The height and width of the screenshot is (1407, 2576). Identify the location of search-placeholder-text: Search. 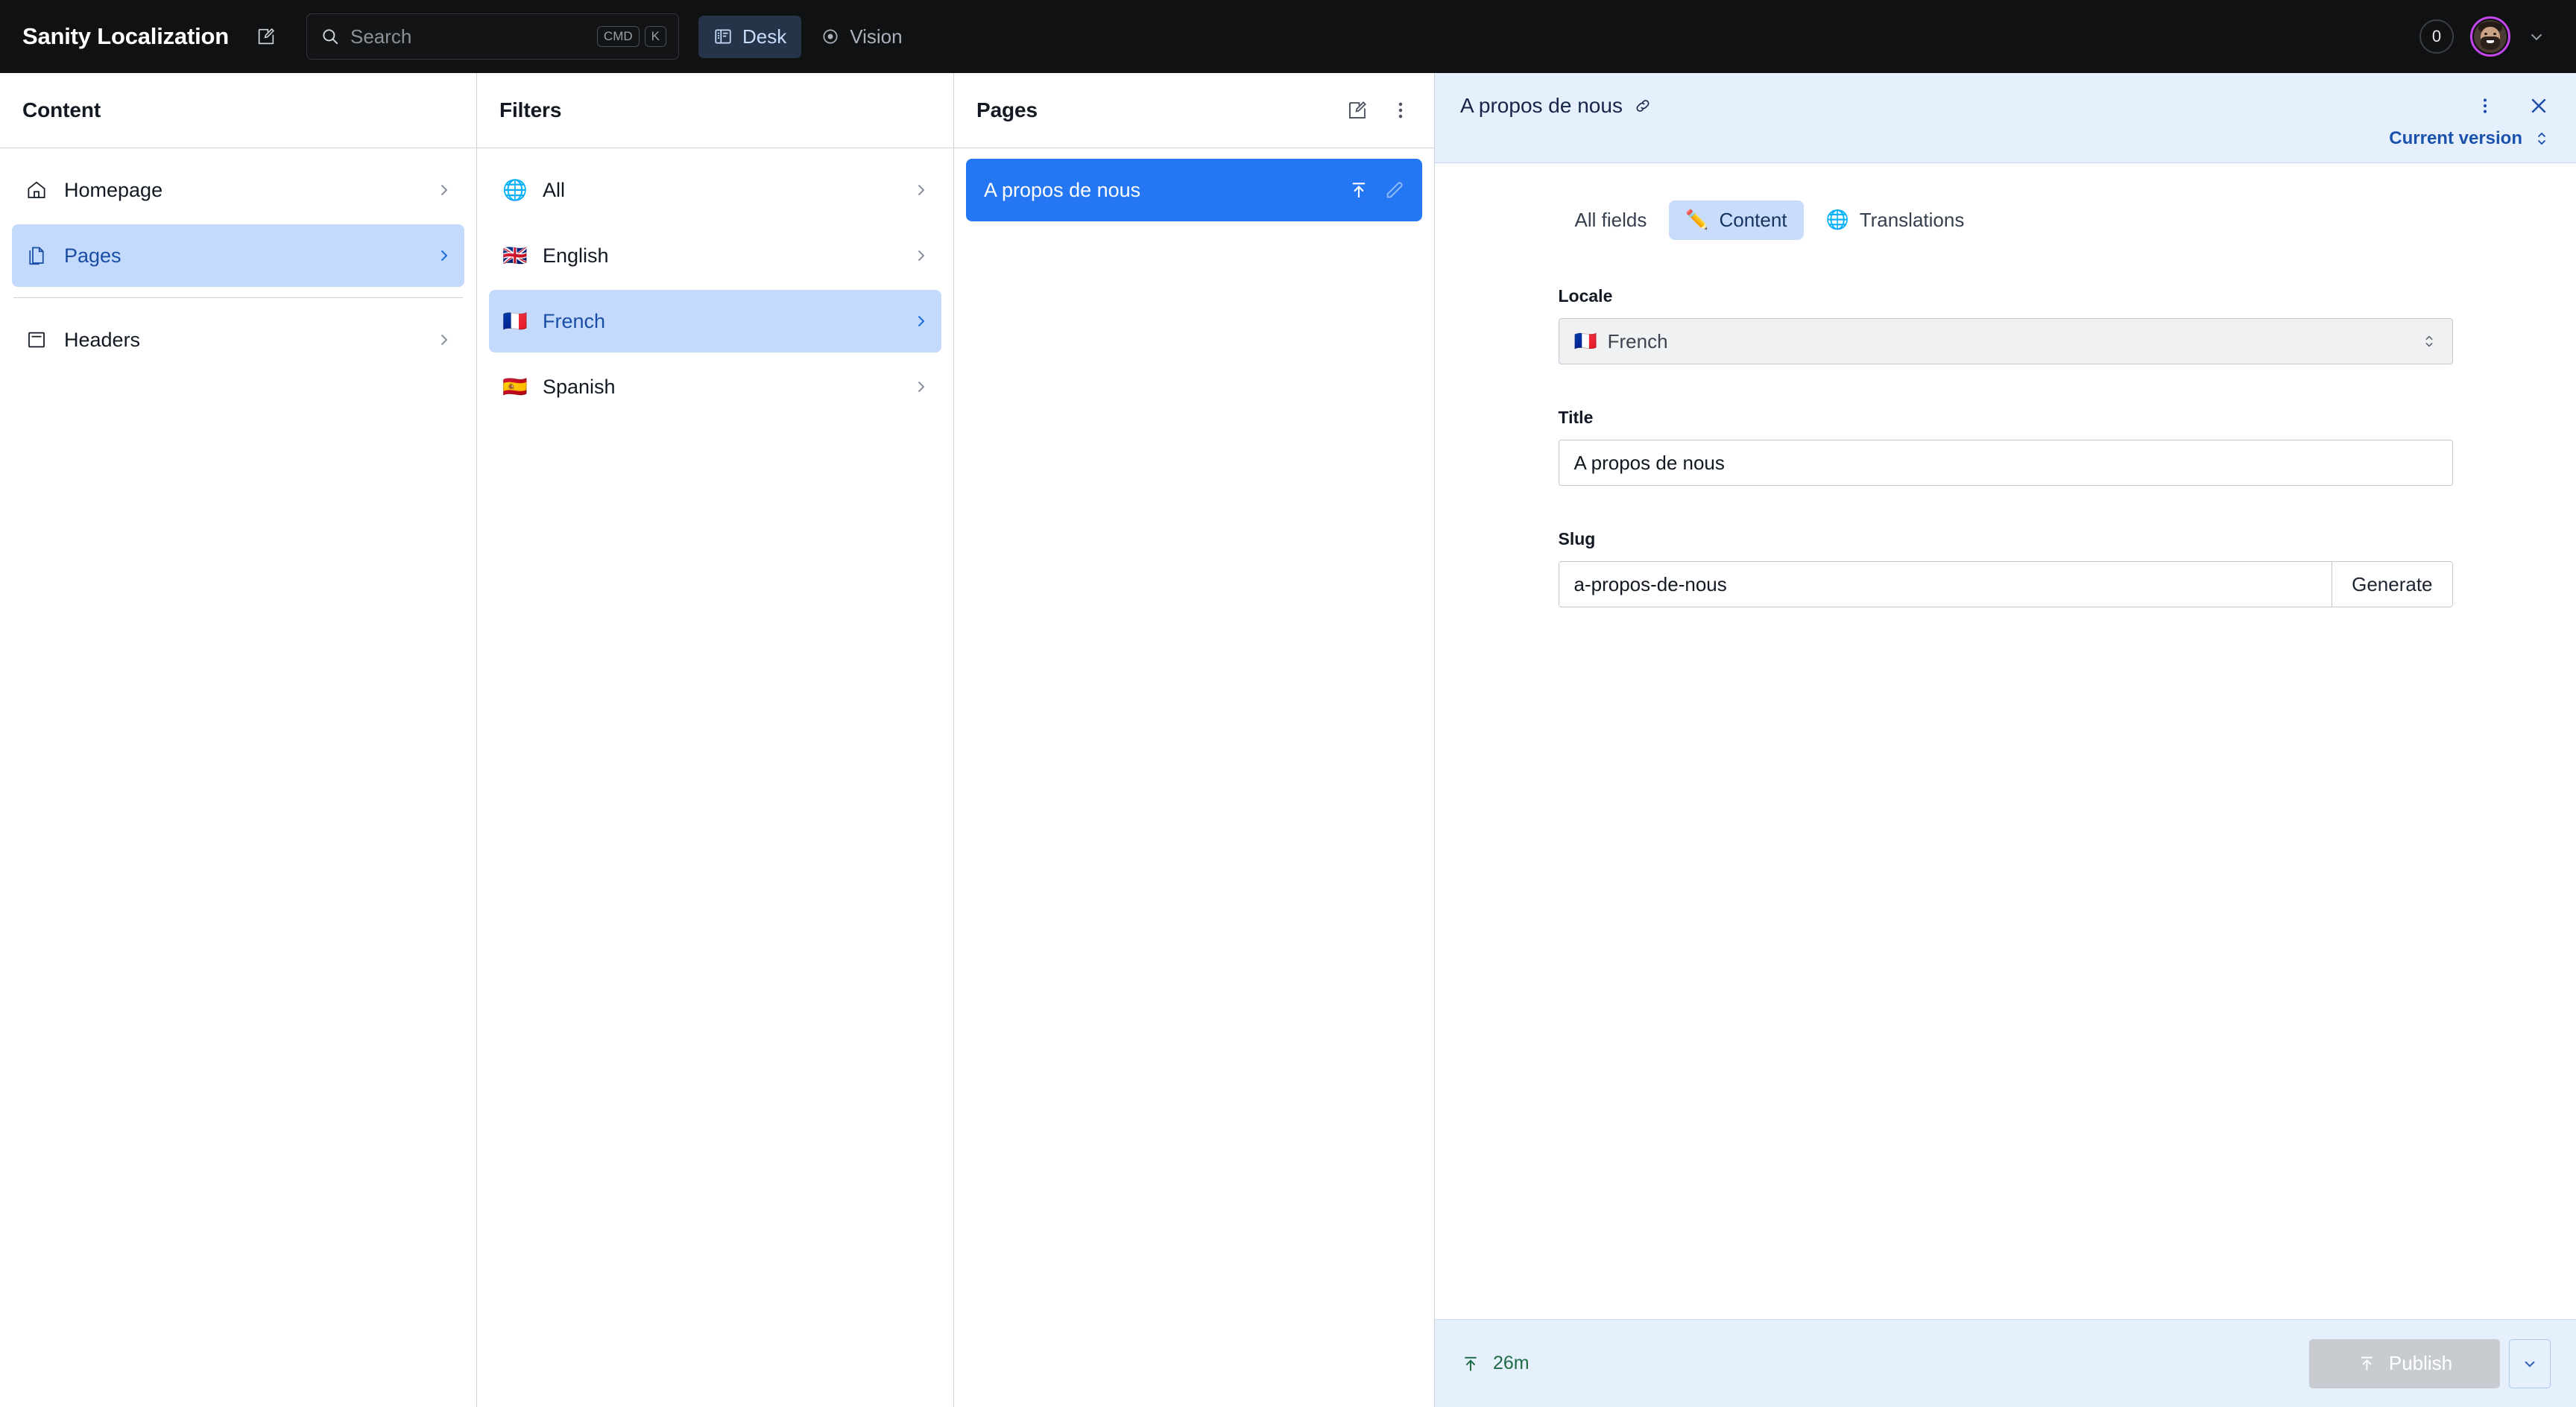
(381, 36).